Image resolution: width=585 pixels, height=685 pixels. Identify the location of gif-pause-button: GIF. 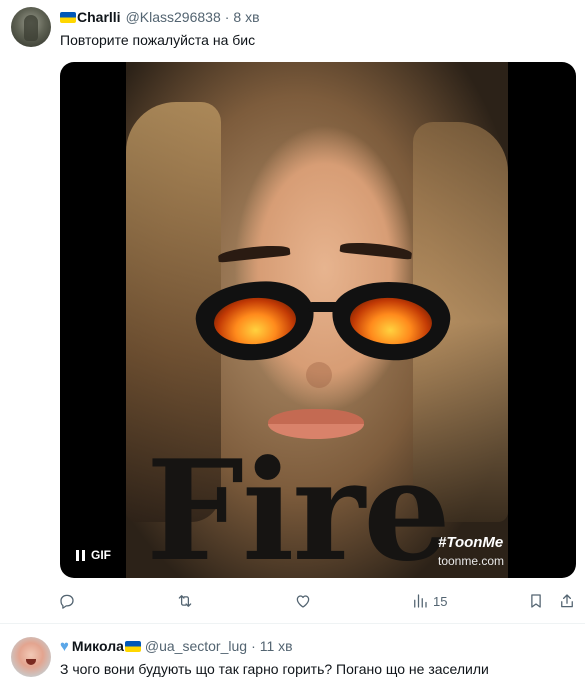
(93, 555).